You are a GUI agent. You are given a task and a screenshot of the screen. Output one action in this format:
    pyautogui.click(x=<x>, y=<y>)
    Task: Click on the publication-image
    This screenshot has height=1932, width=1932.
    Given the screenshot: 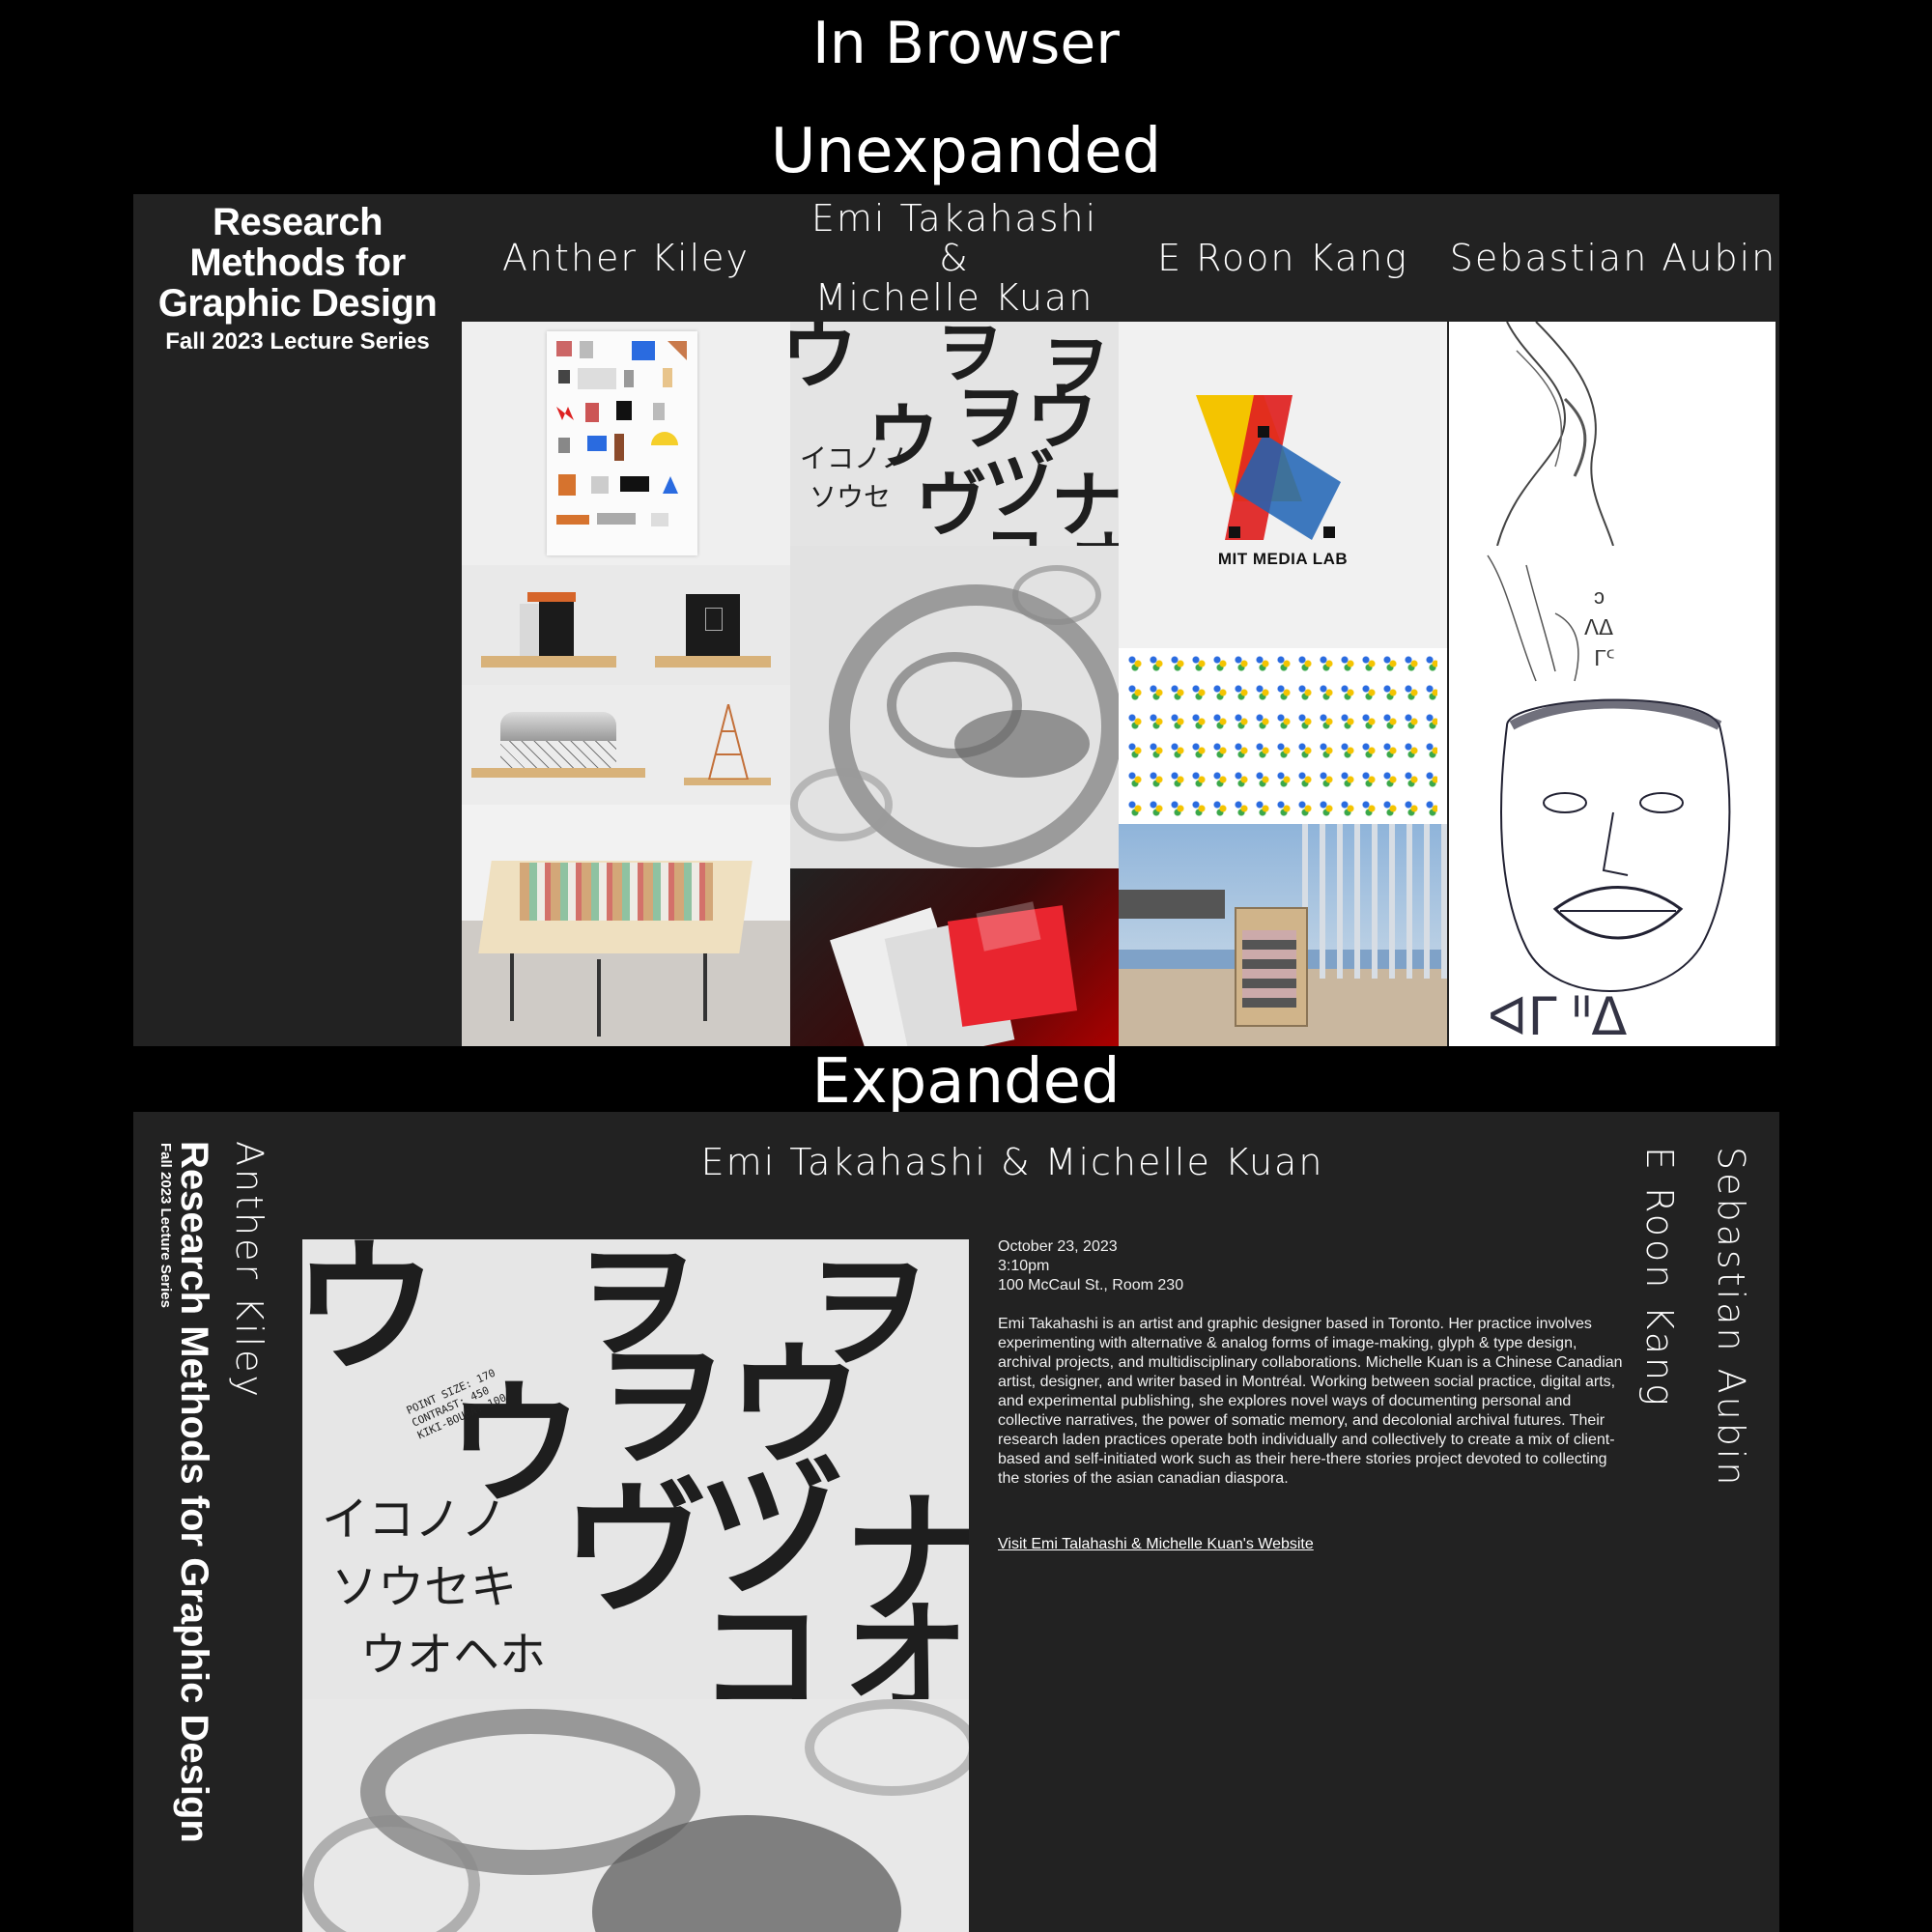 What is the action you would take?
    pyautogui.click(x=954, y=957)
    